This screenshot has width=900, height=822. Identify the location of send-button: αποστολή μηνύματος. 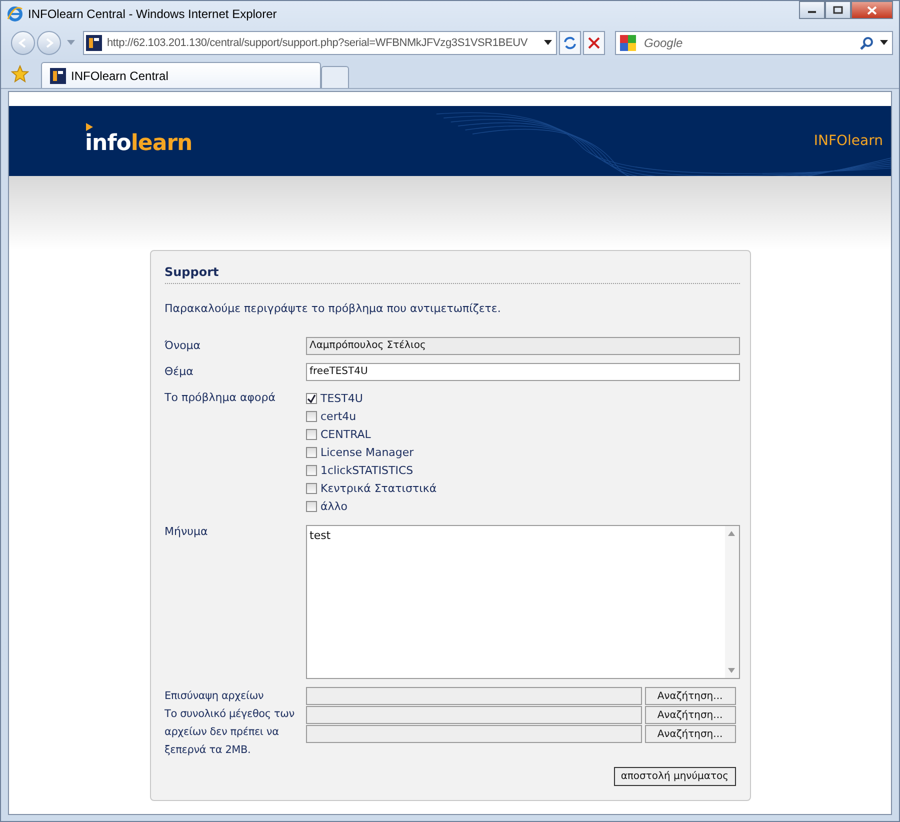
(675, 776).